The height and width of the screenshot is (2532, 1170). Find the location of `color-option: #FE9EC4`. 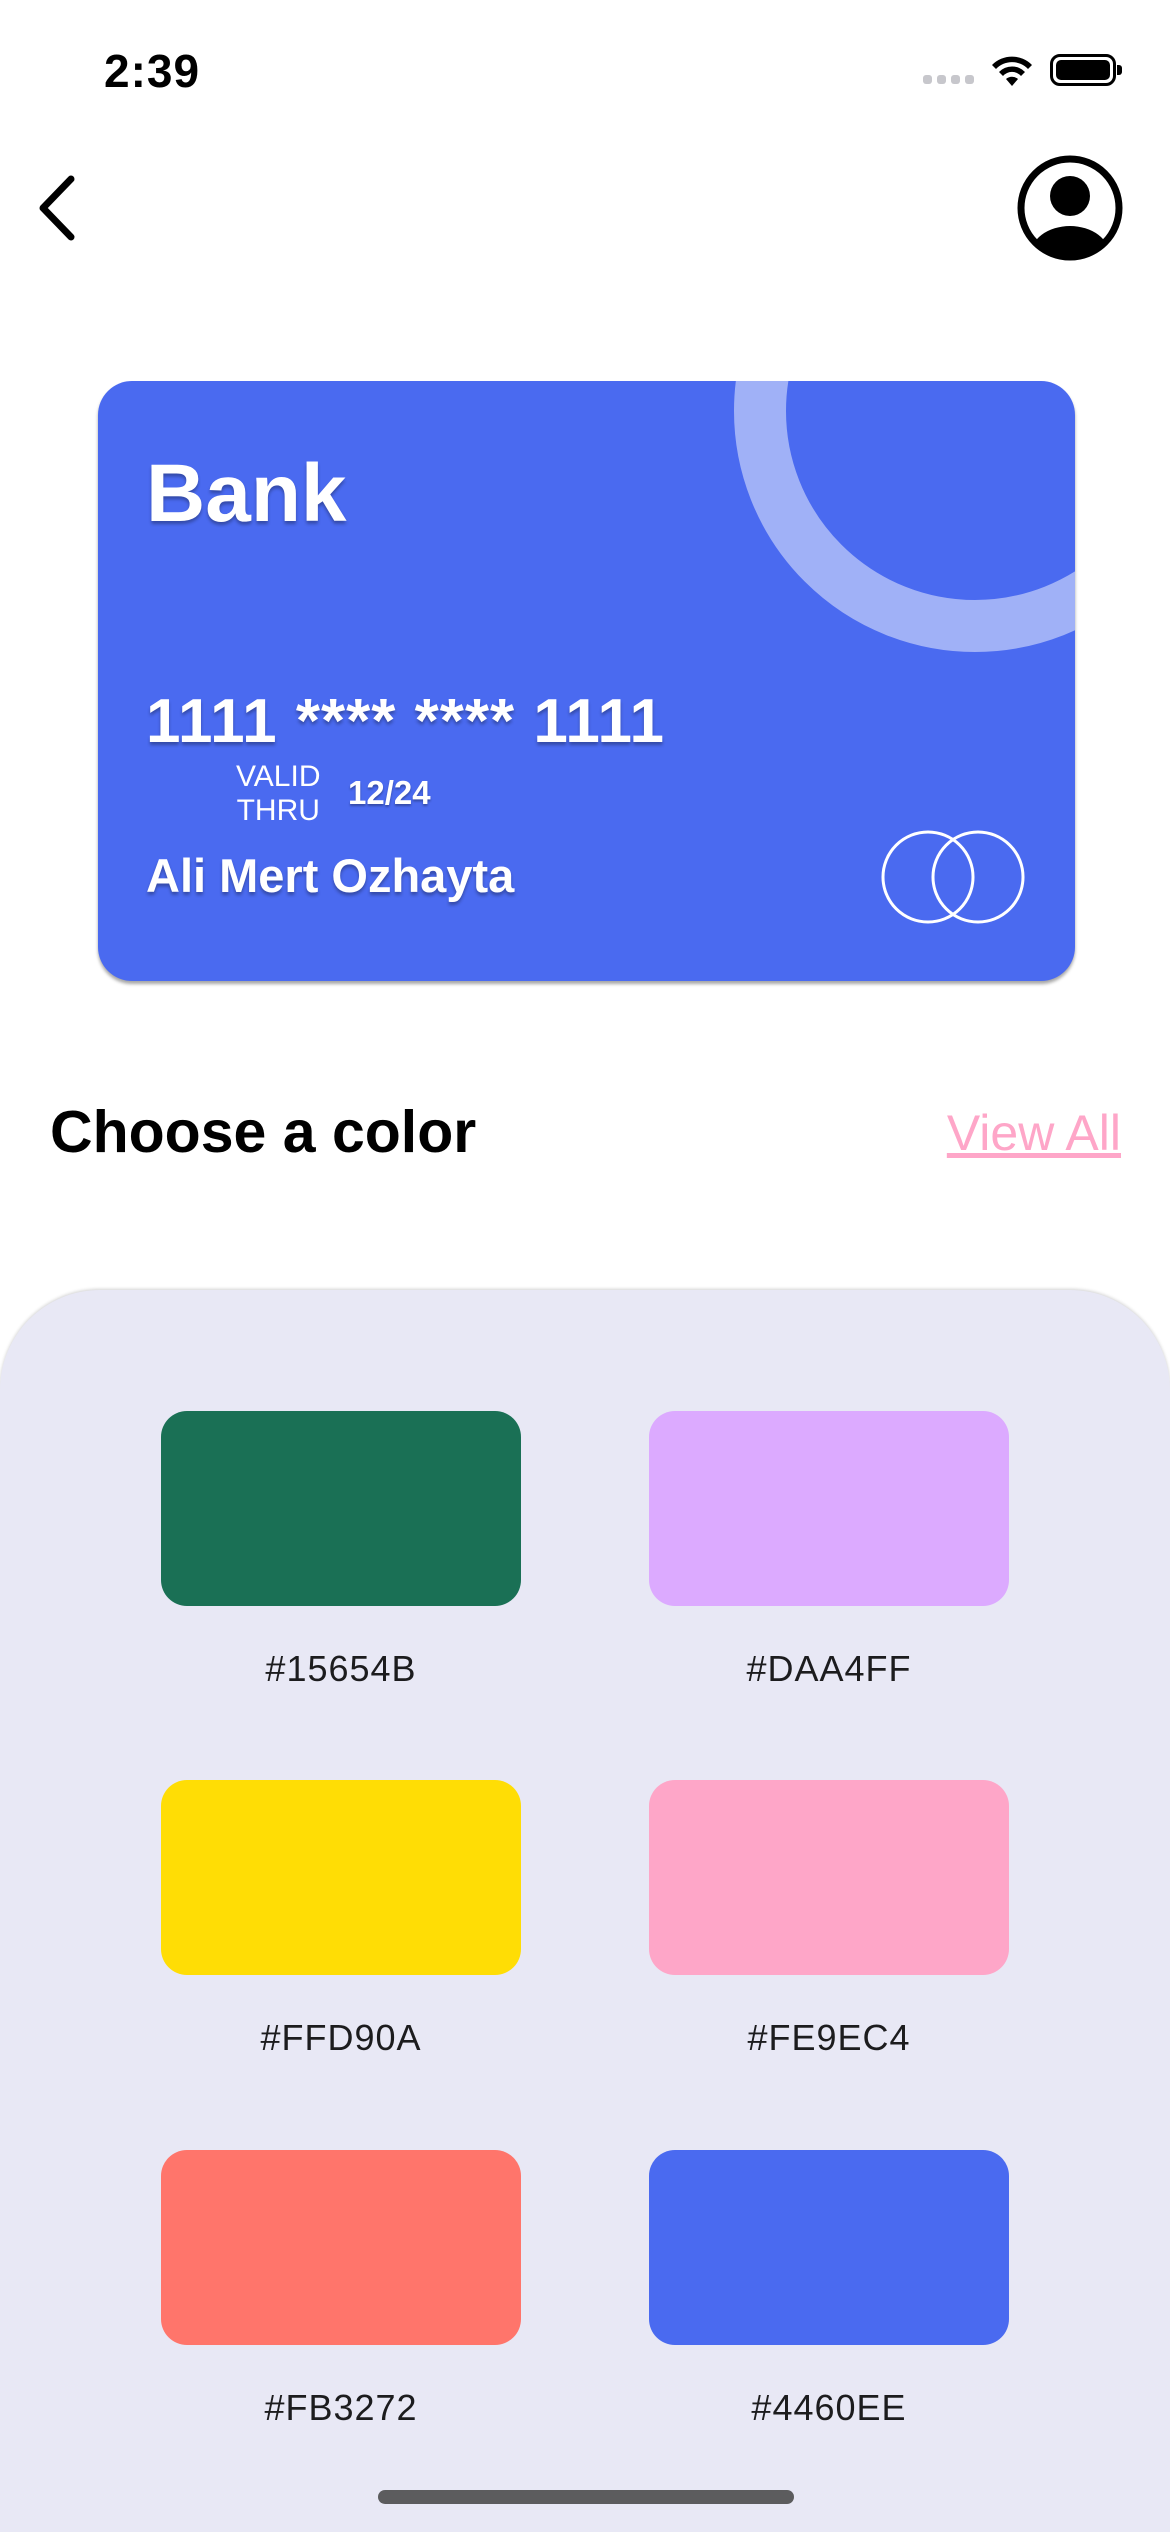

color-option: #FE9EC4 is located at coordinates (829, 1920).